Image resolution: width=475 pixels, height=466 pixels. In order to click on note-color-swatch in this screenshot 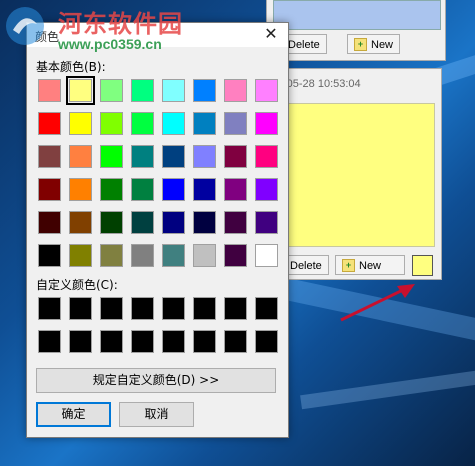, I will do `click(422, 265)`.